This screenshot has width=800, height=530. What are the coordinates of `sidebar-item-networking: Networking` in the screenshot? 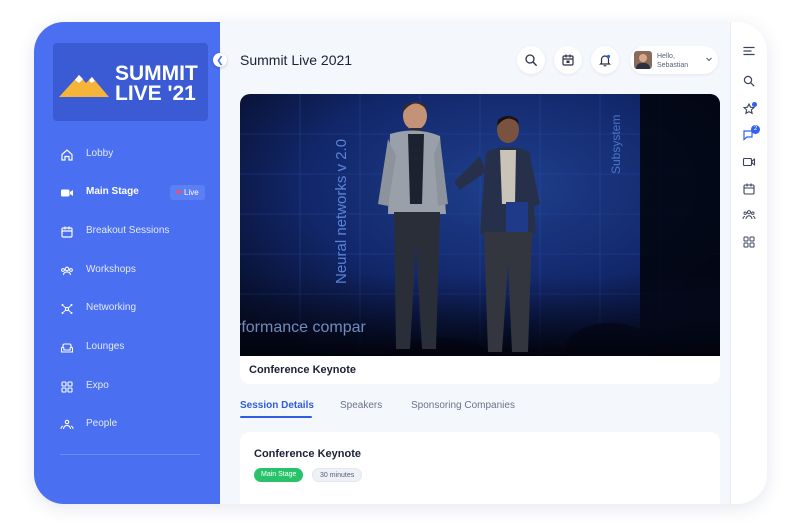 It's located at (127, 309).